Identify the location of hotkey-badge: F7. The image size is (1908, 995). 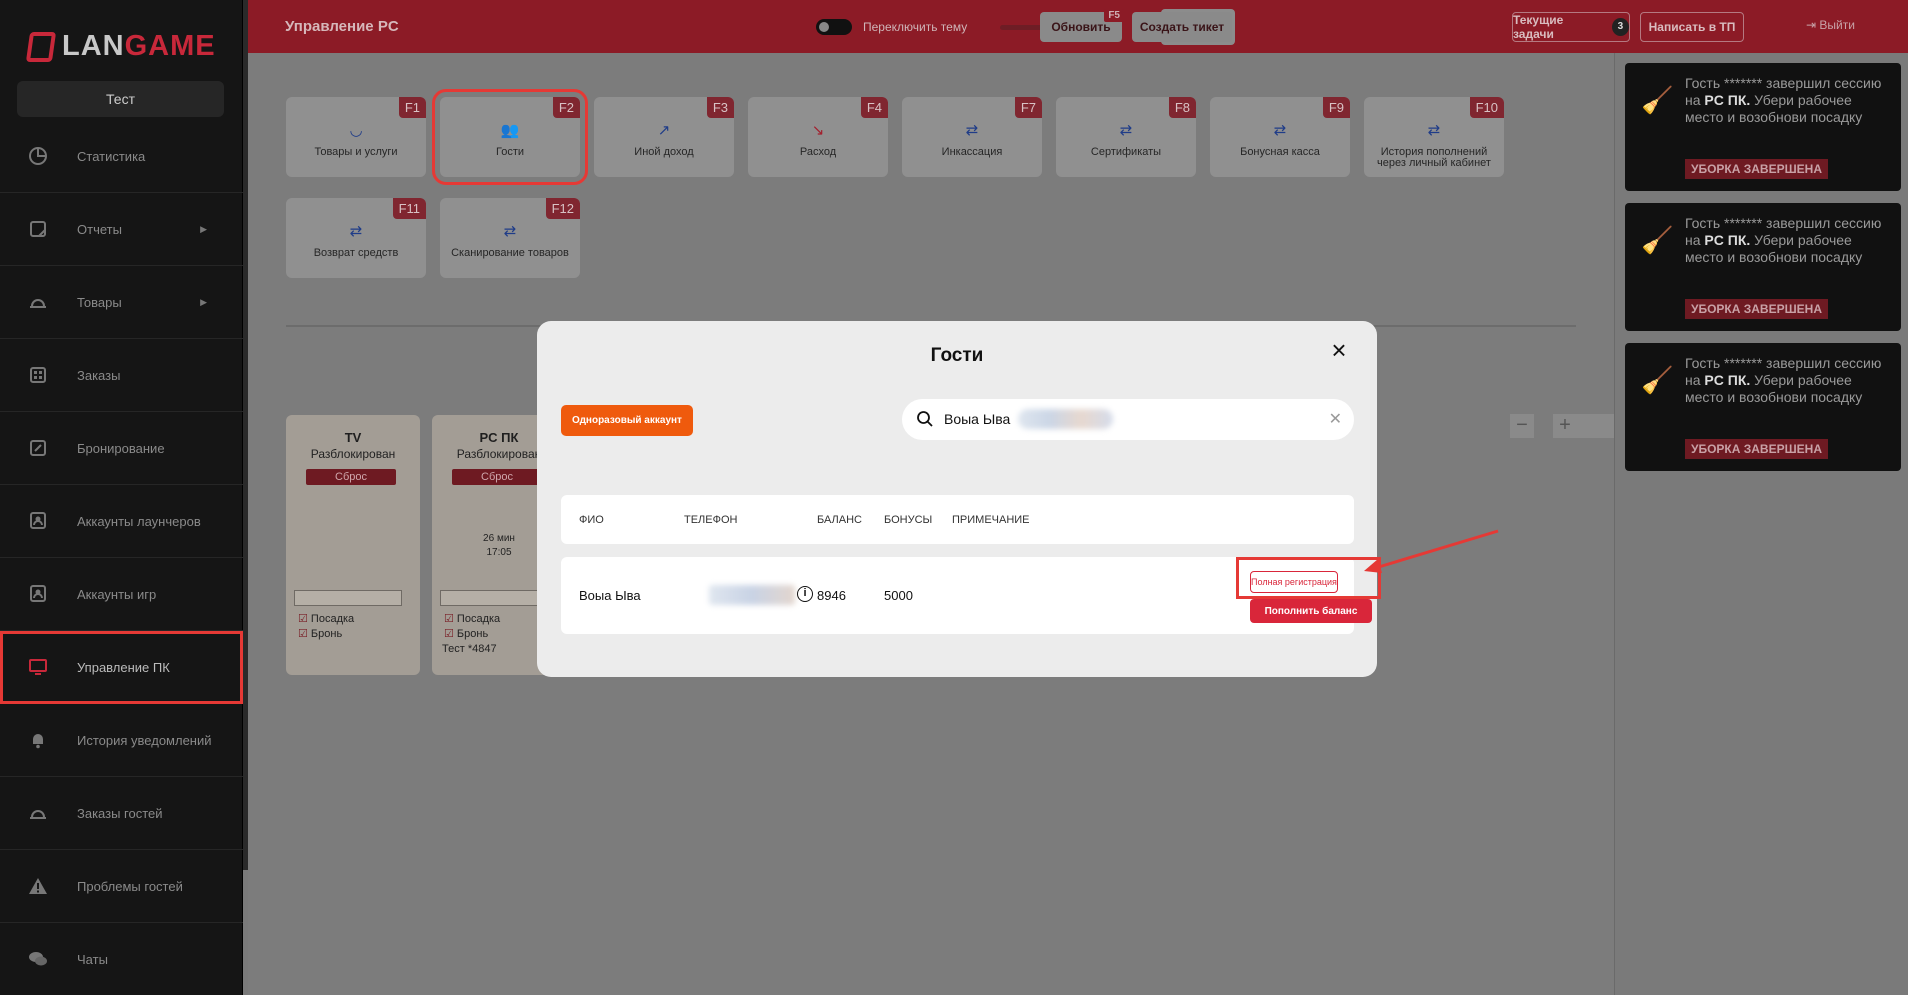
(1028, 107).